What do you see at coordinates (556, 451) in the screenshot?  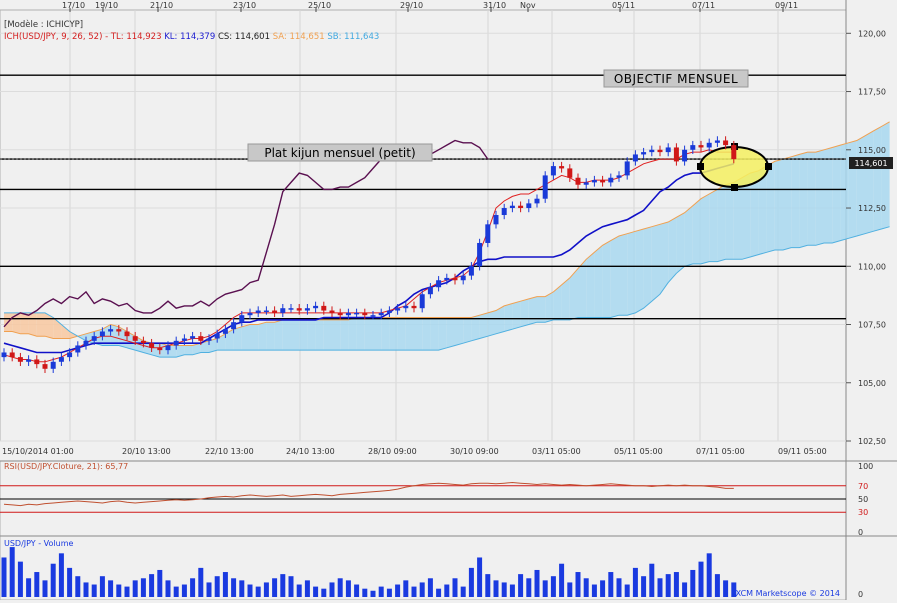 I see `bottom-date-label: 03/11 05:00` at bounding box center [556, 451].